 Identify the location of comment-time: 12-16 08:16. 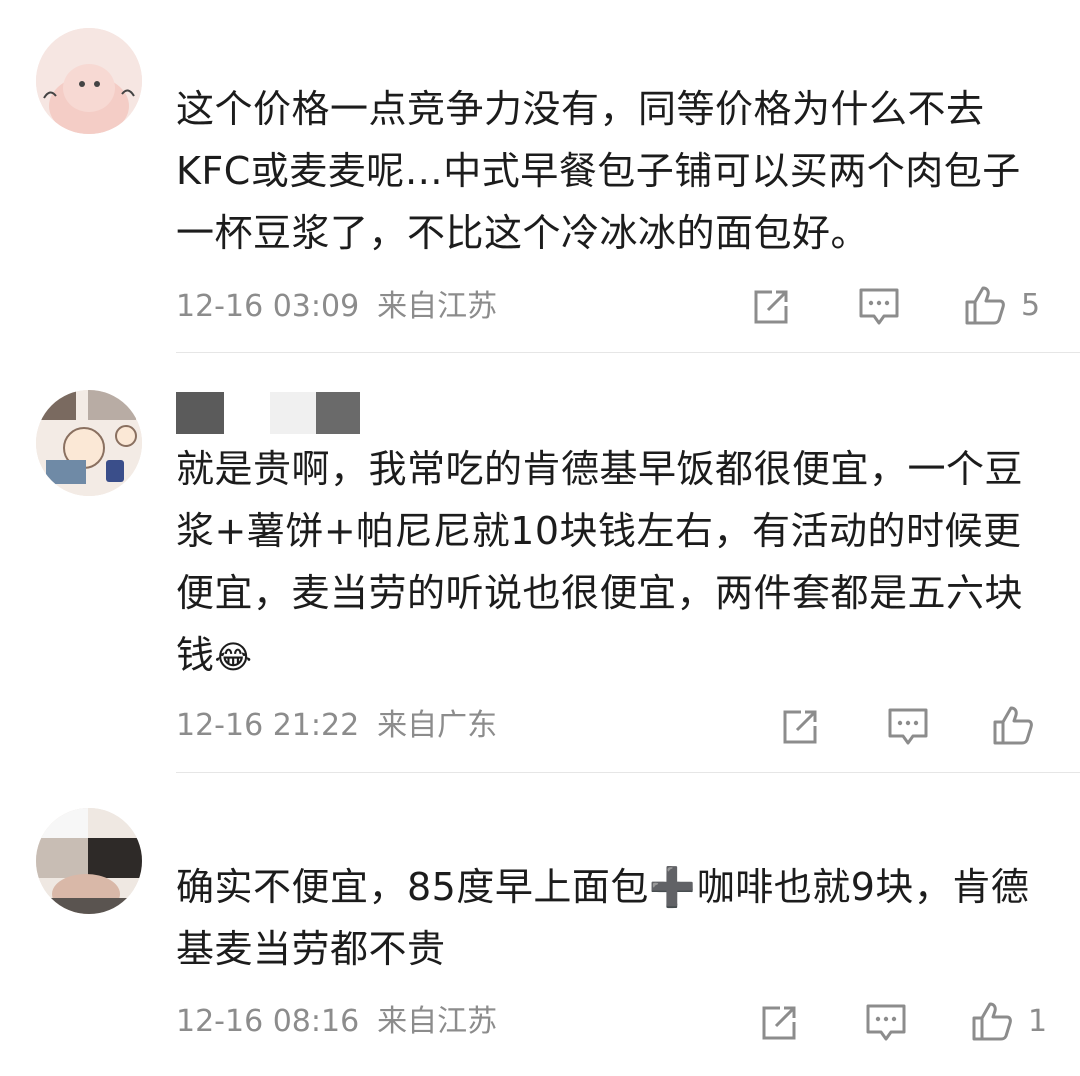
(268, 1021).